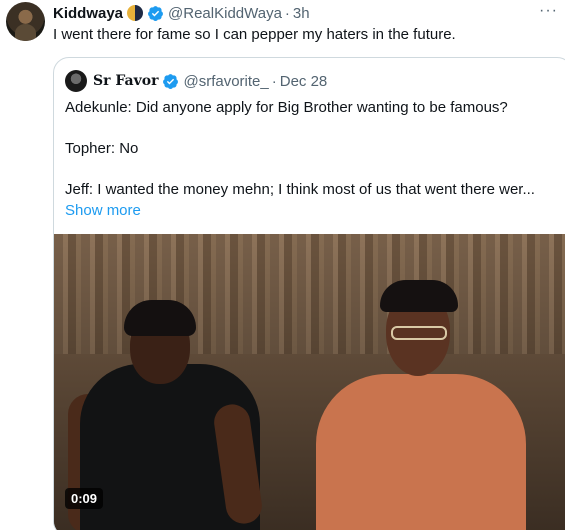 The image size is (565, 530). What do you see at coordinates (315, 211) in the screenshot?
I see `show-more-link: Show more` at bounding box center [315, 211].